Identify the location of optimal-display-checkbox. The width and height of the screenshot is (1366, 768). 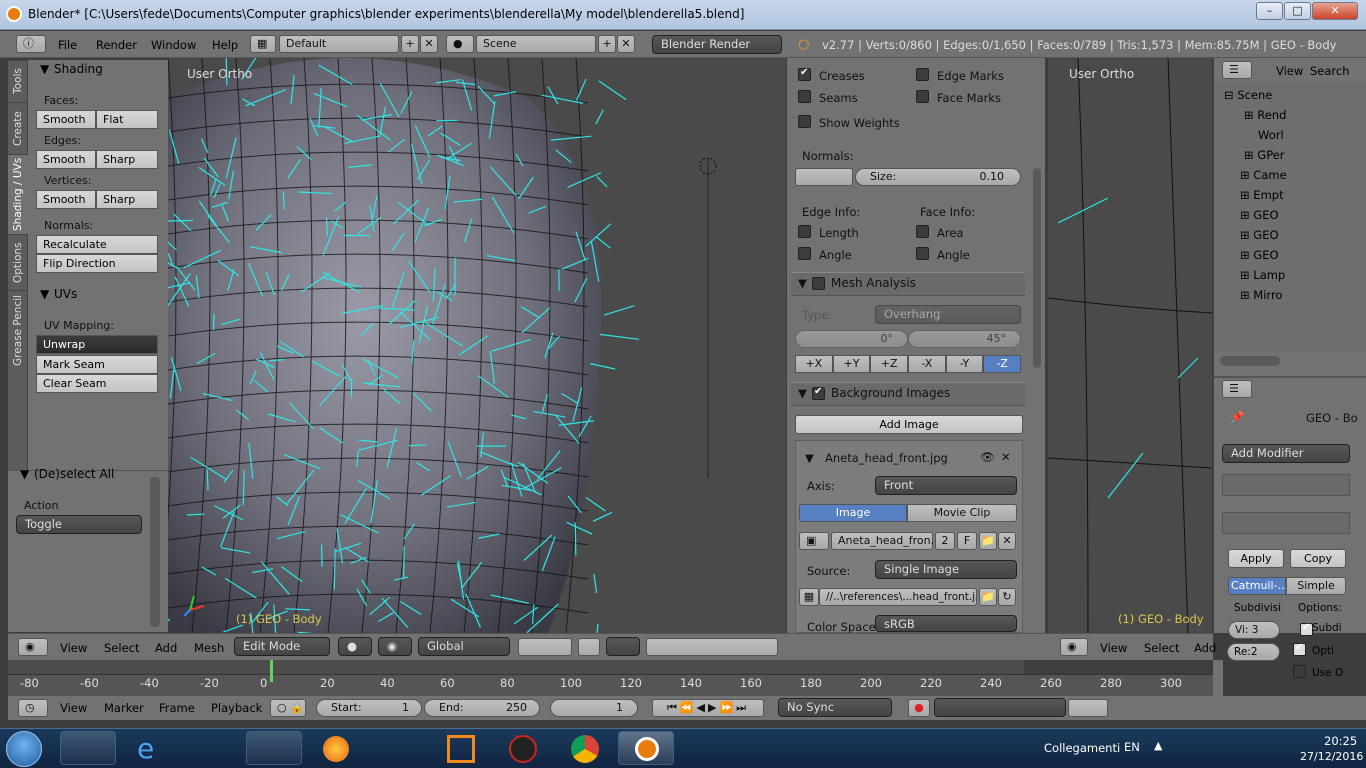
(1299, 649).